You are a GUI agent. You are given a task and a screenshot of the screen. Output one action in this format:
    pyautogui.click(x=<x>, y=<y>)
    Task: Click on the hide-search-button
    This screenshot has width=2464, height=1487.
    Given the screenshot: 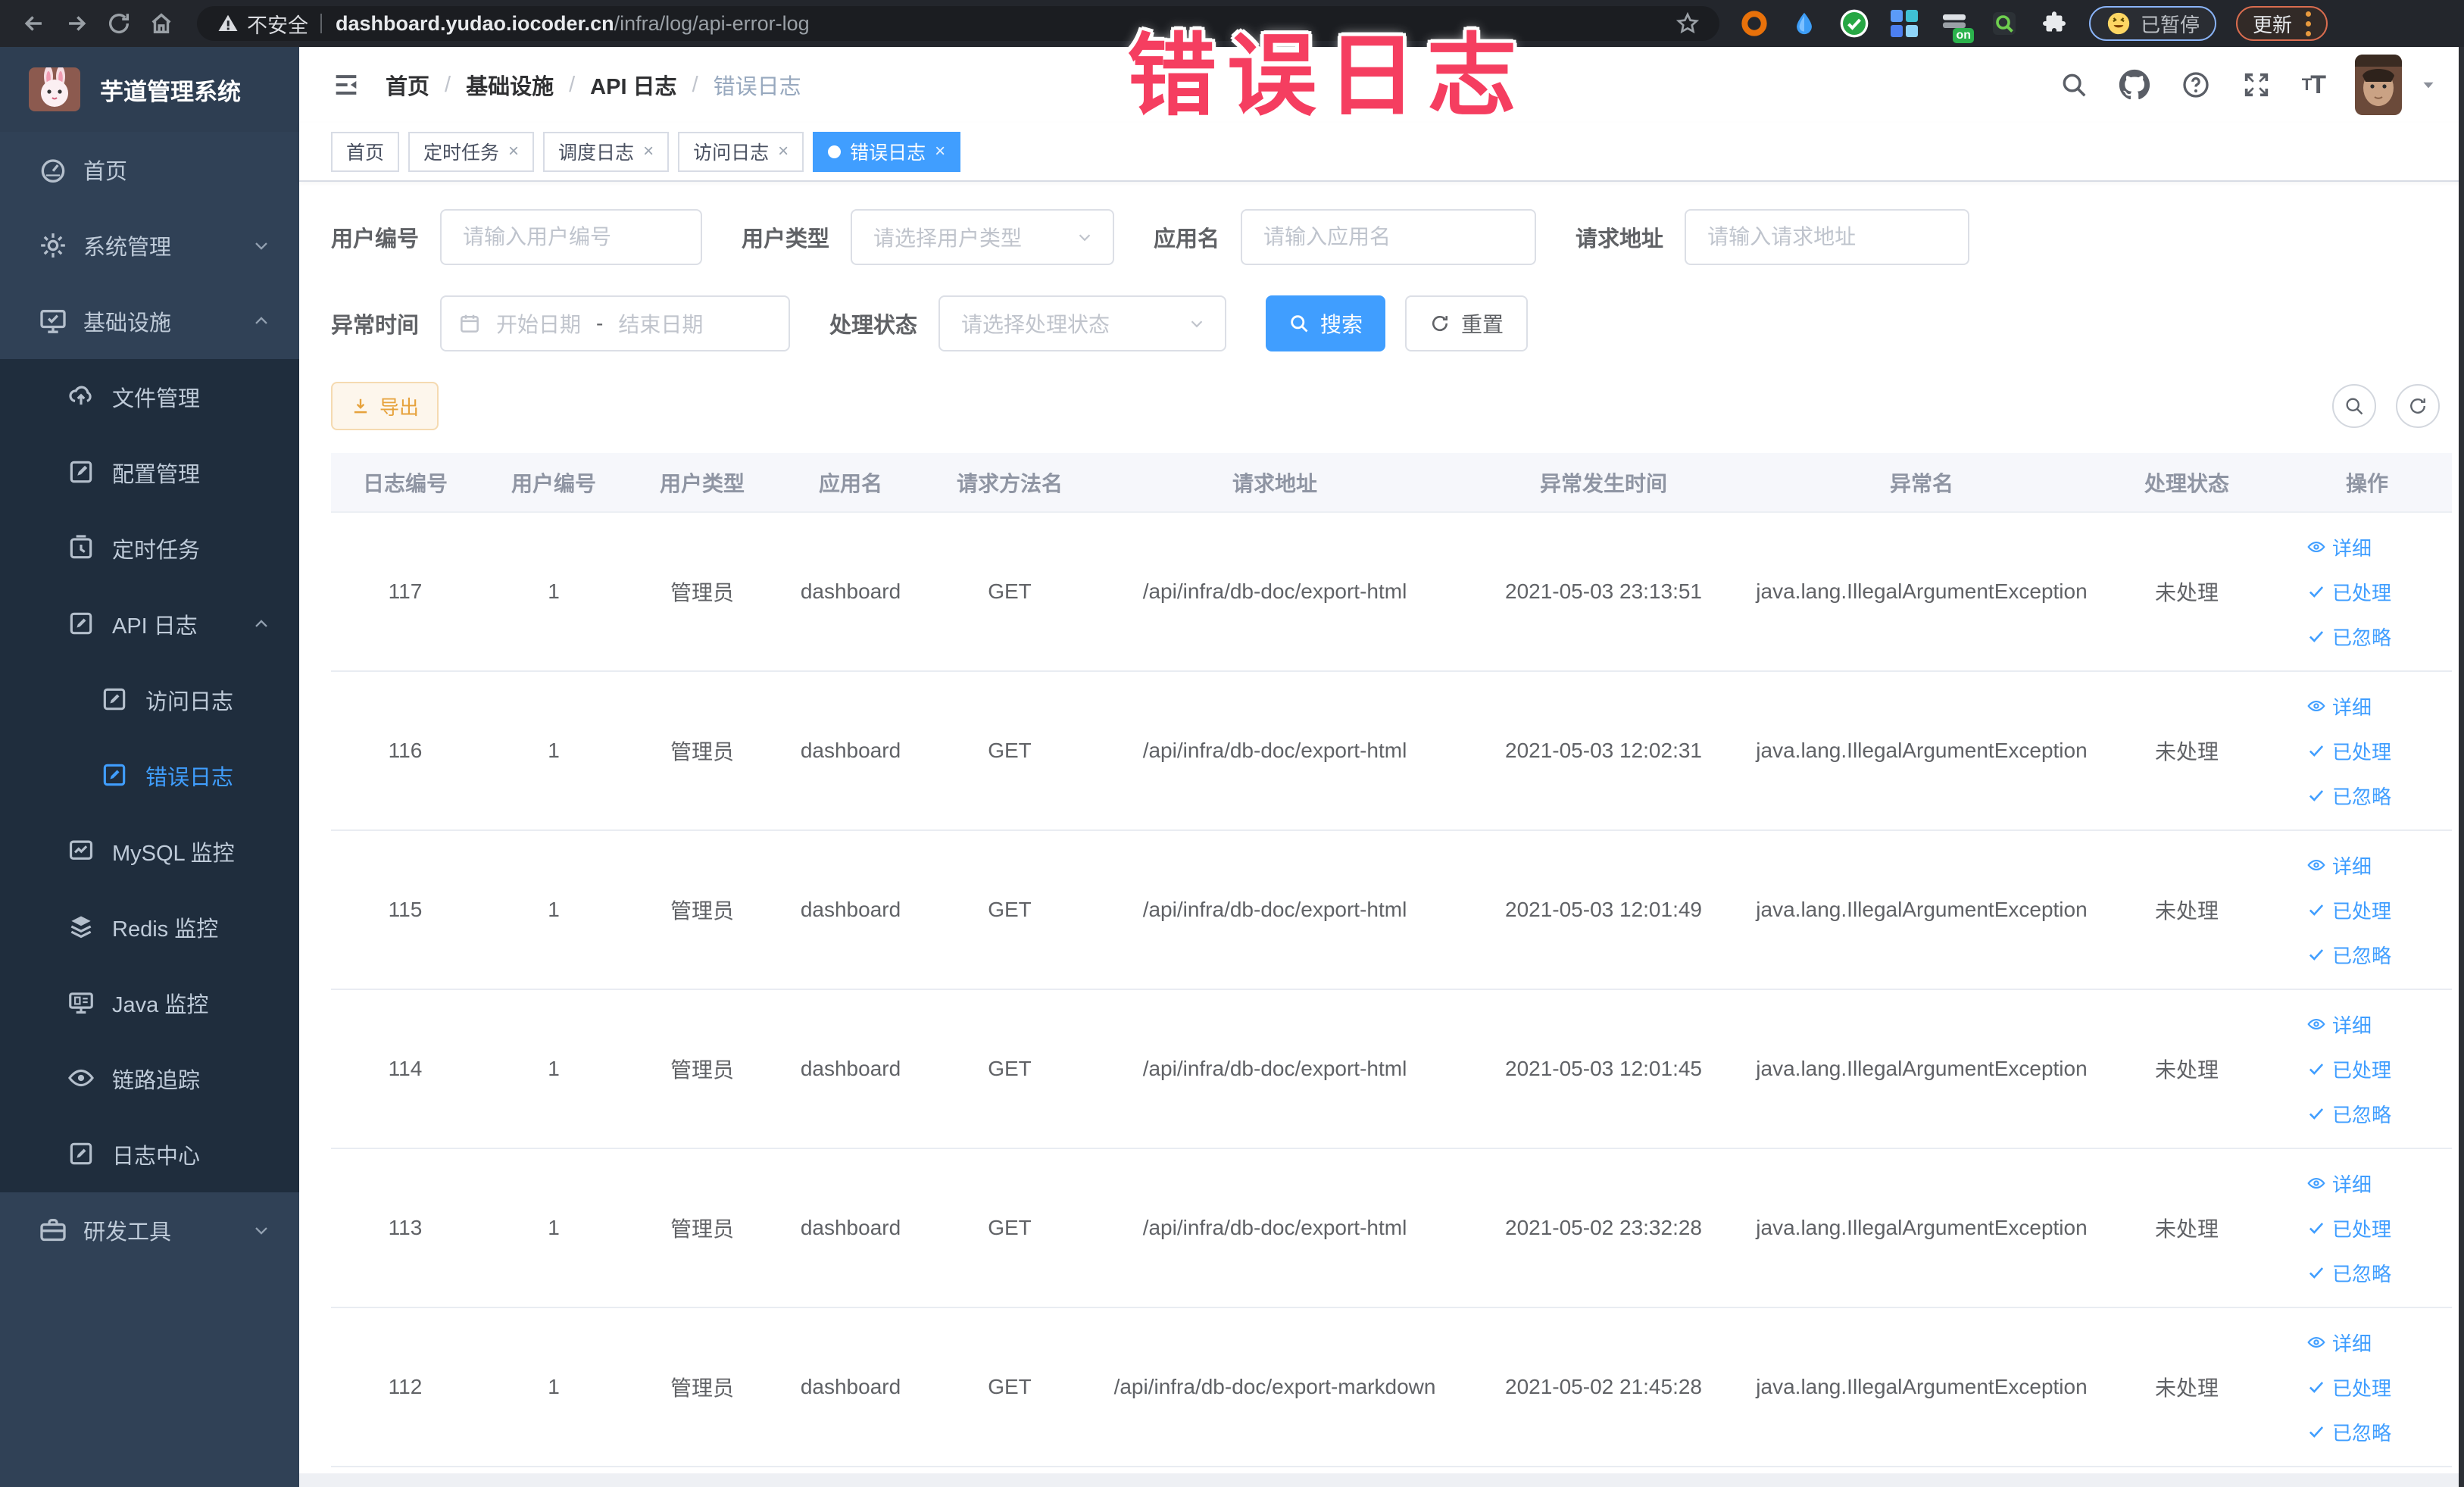 What is the action you would take?
    pyautogui.click(x=2354, y=406)
    